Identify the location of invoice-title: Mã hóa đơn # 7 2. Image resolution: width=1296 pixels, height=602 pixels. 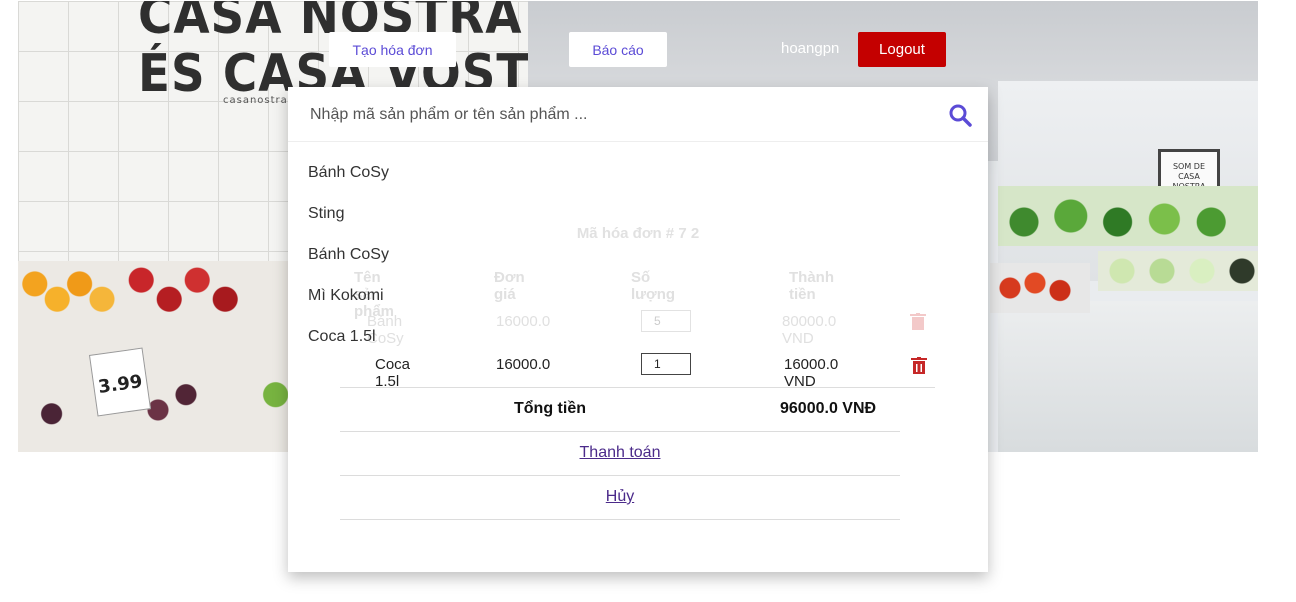
(638, 233).